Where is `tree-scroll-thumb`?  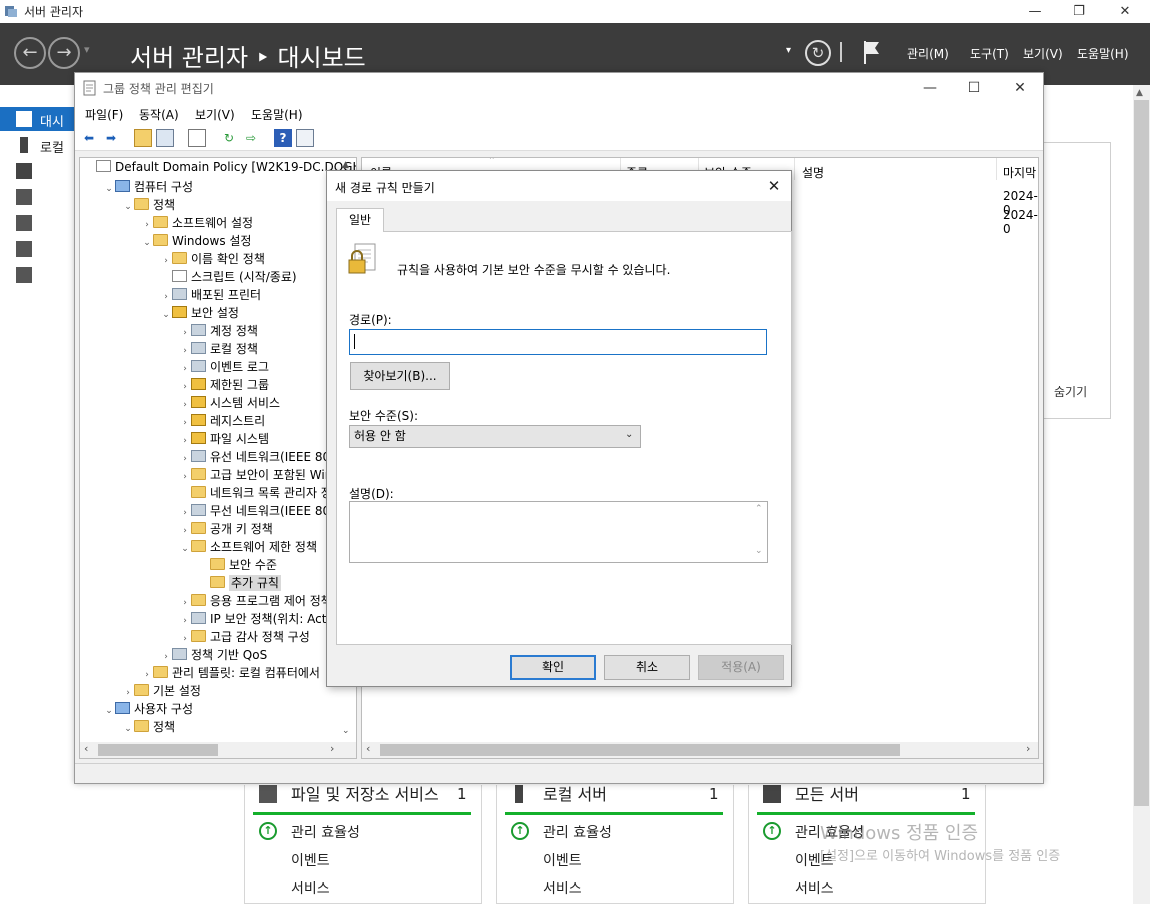 tree-scroll-thumb is located at coordinates (158, 750).